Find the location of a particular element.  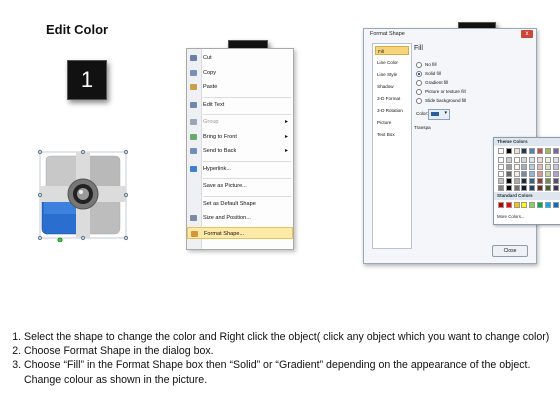

close-button: Close is located at coordinates (510, 251).